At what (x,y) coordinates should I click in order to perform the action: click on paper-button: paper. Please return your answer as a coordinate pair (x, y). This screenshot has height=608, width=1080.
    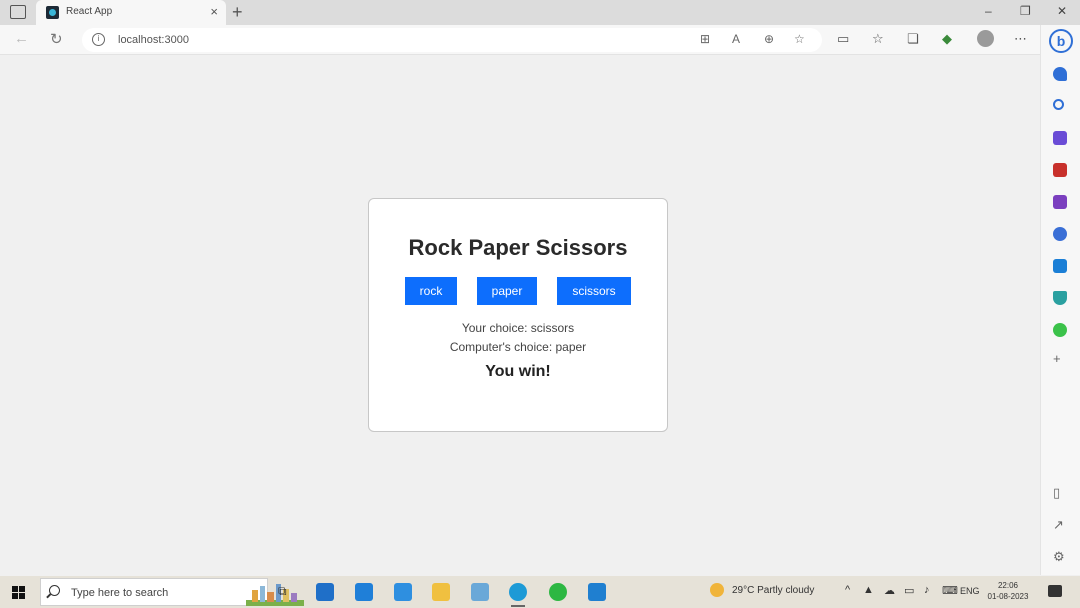
    Looking at the image, I should click on (507, 291).